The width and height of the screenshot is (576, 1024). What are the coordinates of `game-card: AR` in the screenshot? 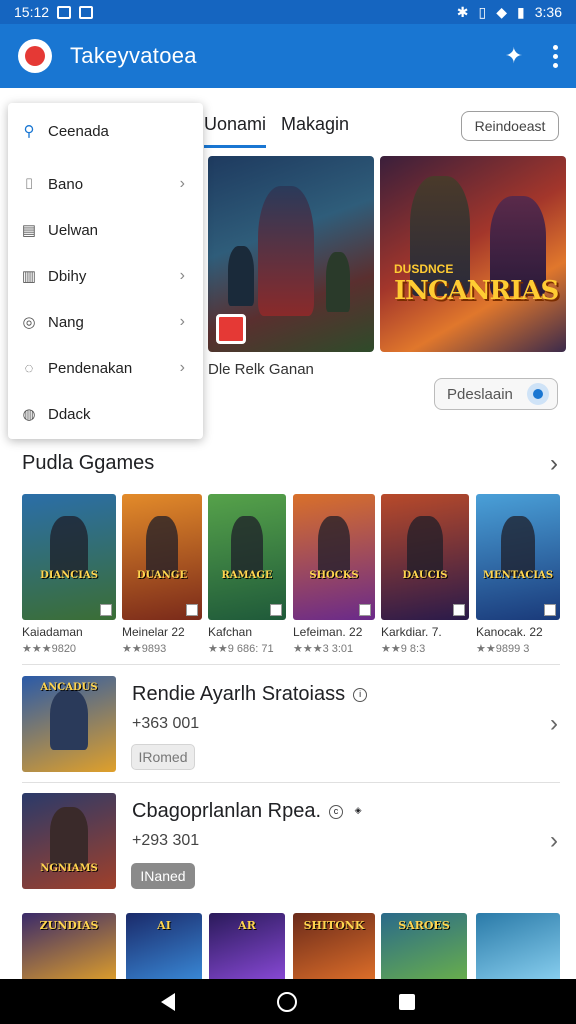 It's located at (247, 948).